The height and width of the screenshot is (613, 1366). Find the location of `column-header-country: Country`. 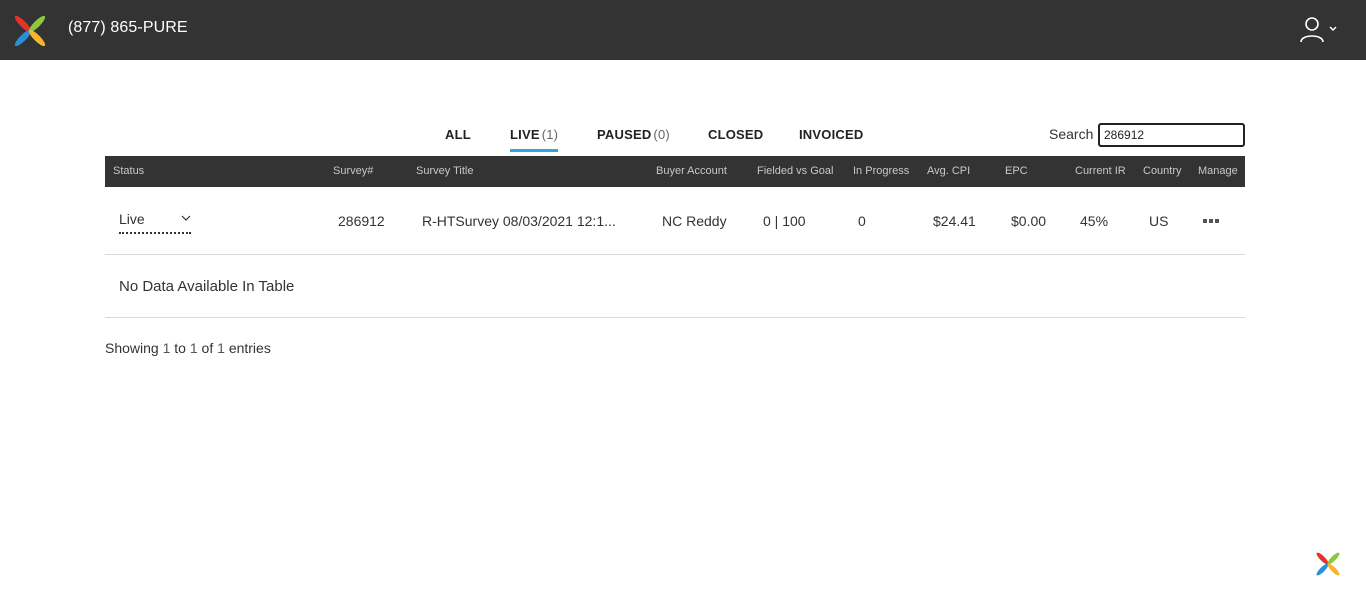

column-header-country: Country is located at coordinates (1162, 171).